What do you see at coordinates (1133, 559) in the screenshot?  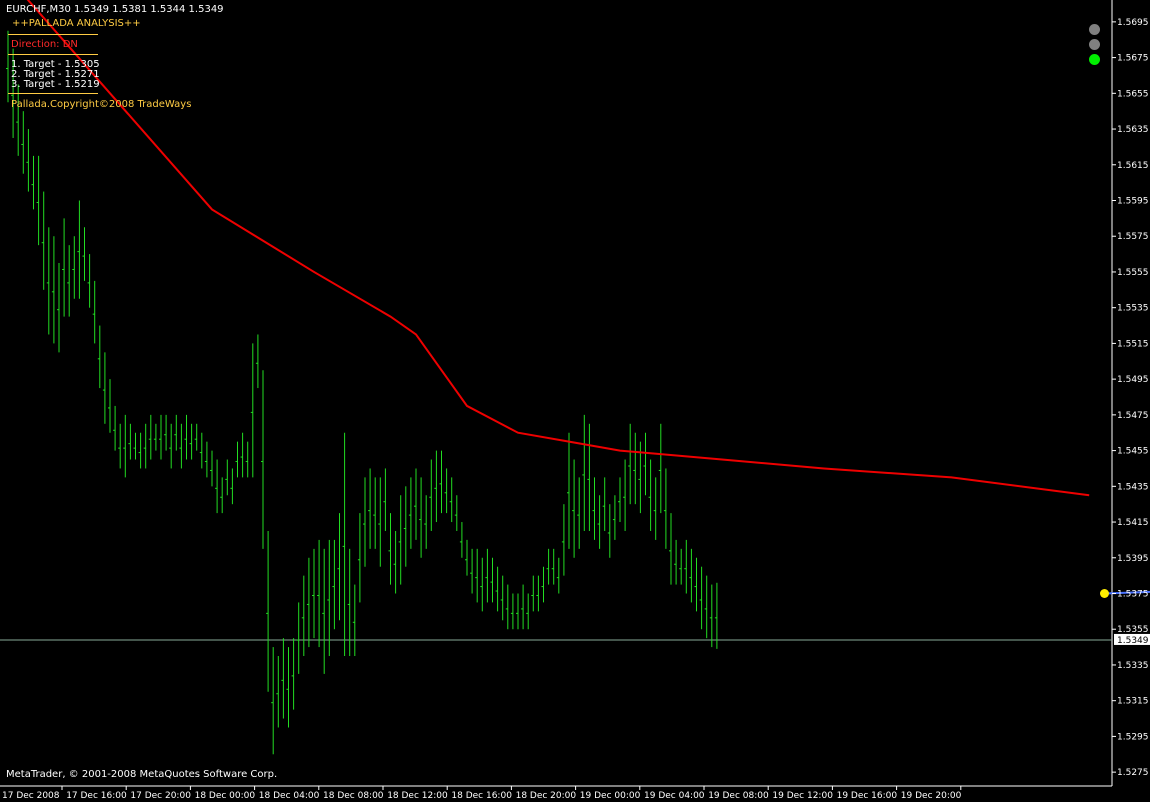 I see `price-axis-label: 1.5395` at bounding box center [1133, 559].